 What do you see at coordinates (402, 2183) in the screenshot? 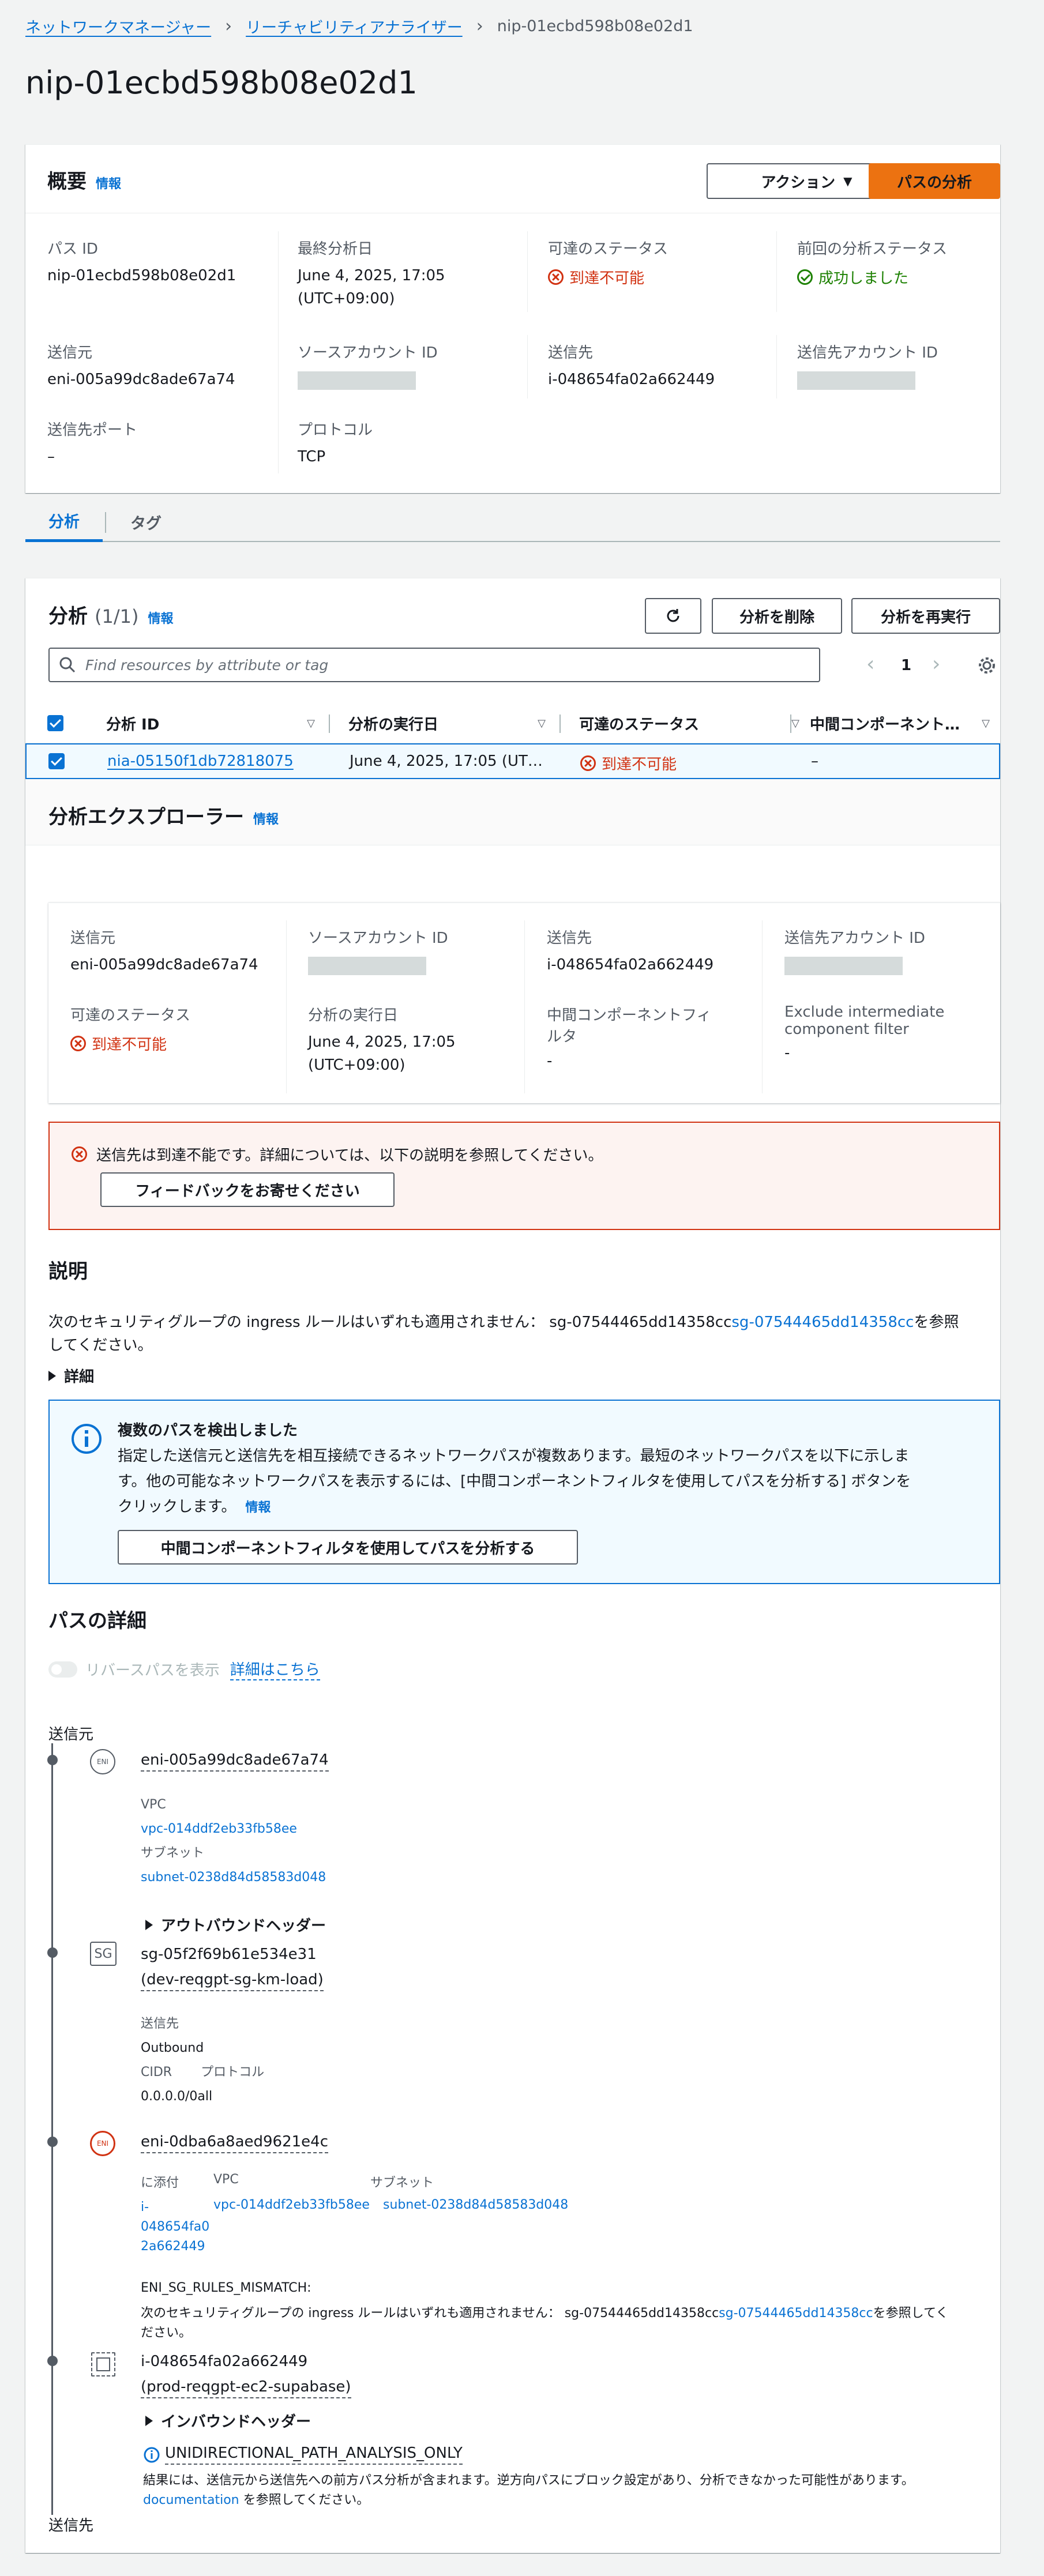
I see `node3-subnet-label: サブネット` at bounding box center [402, 2183].